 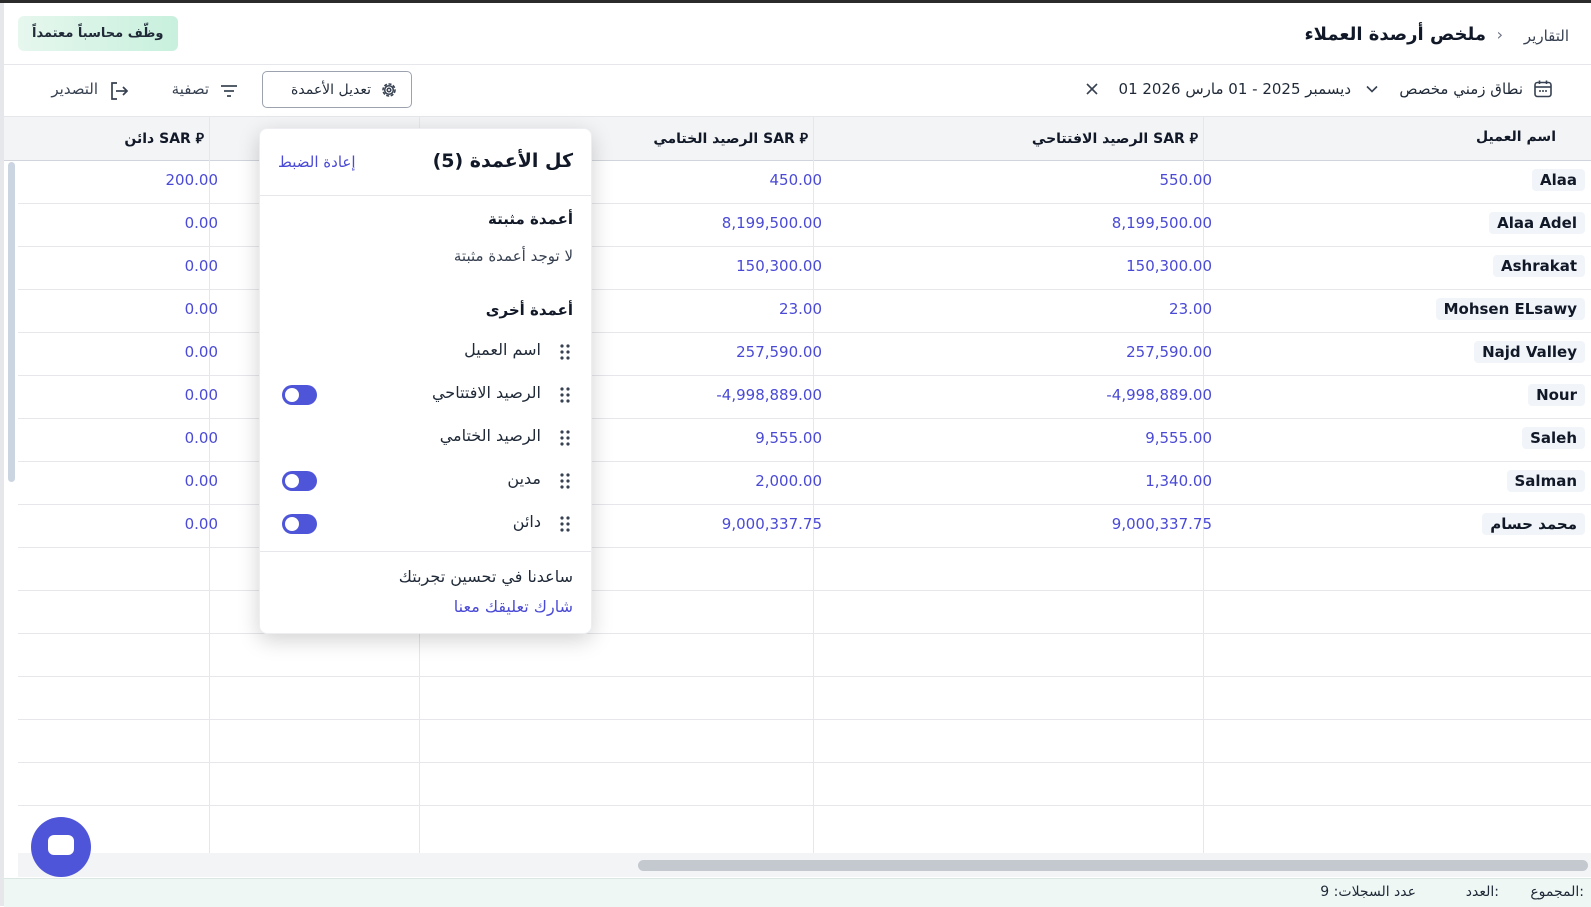 I want to click on page-title: ملخص أرصدة العملاء, so click(x=1395, y=34).